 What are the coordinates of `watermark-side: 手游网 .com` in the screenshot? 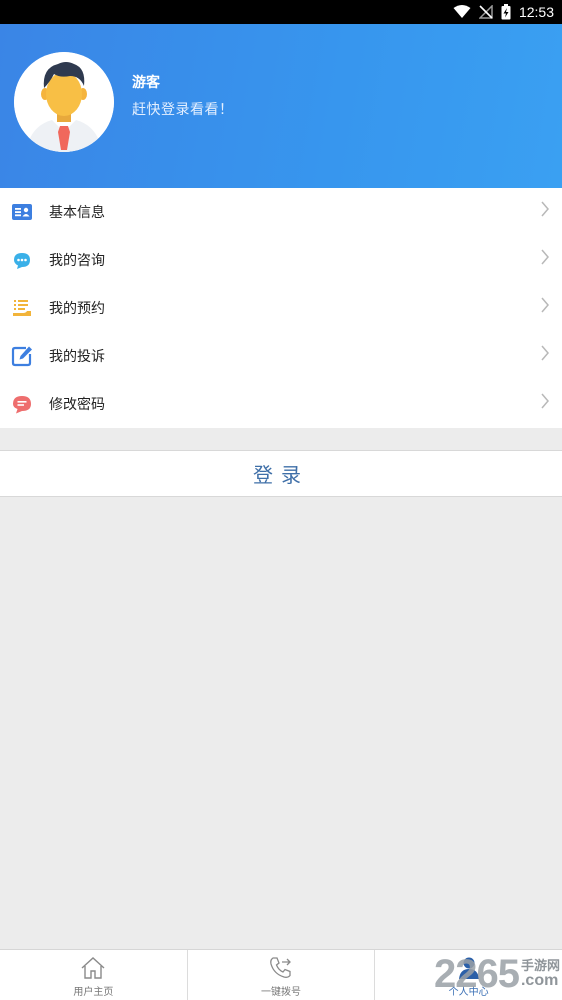 It's located at (540, 974).